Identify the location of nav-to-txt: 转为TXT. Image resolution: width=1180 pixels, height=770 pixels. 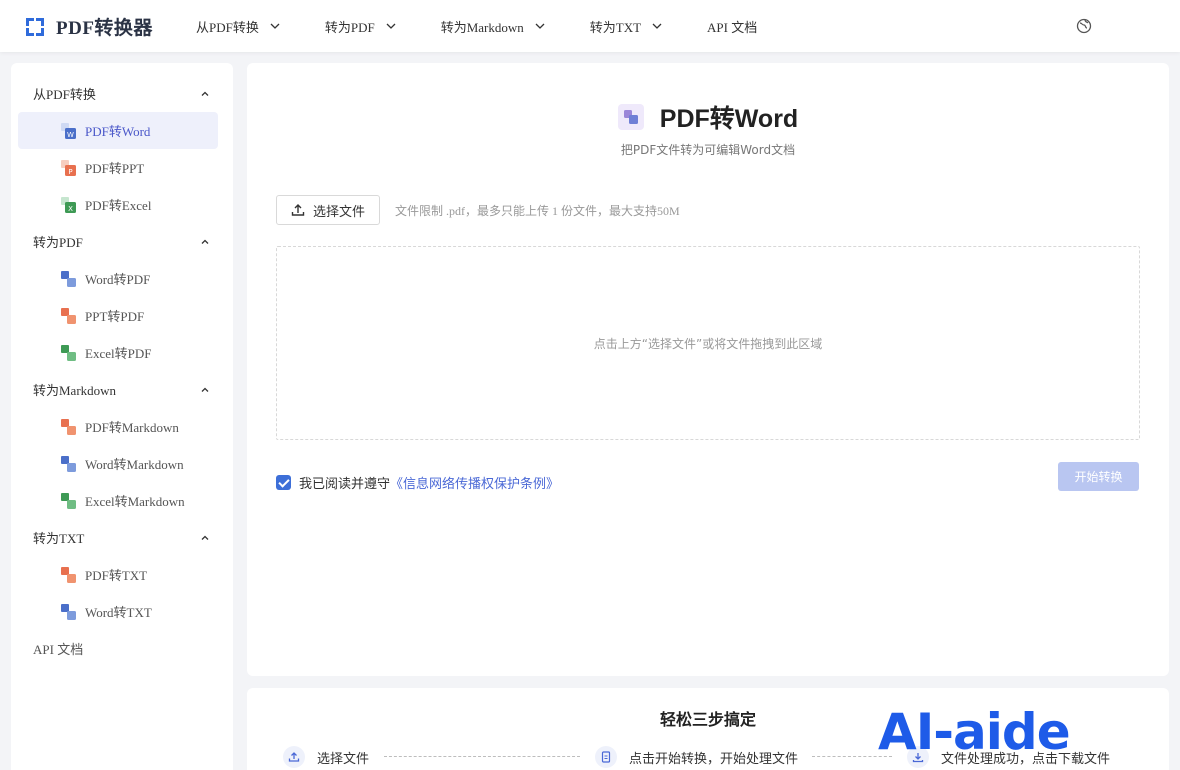
(626, 26).